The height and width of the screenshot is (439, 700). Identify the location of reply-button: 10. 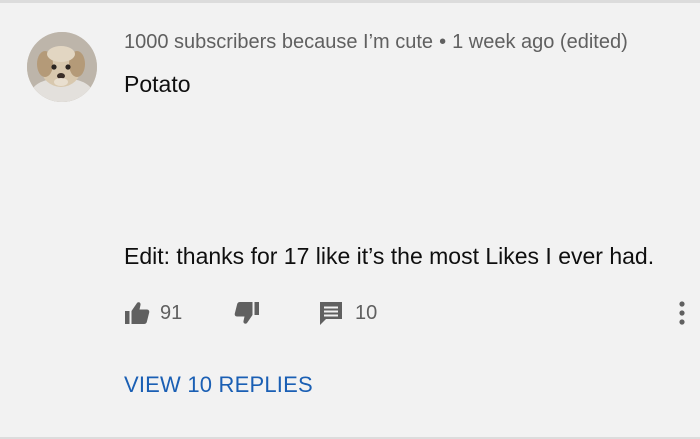
(347, 313).